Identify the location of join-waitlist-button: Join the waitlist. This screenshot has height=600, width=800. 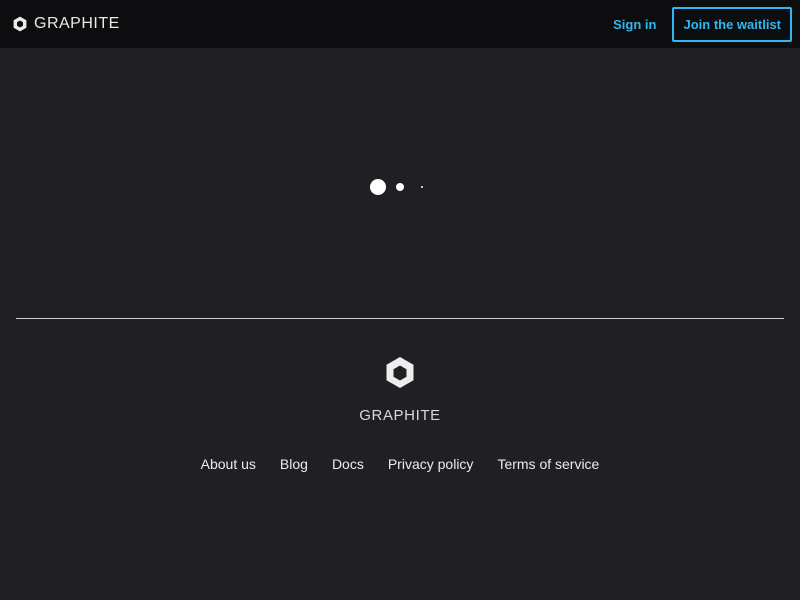
(732, 24).